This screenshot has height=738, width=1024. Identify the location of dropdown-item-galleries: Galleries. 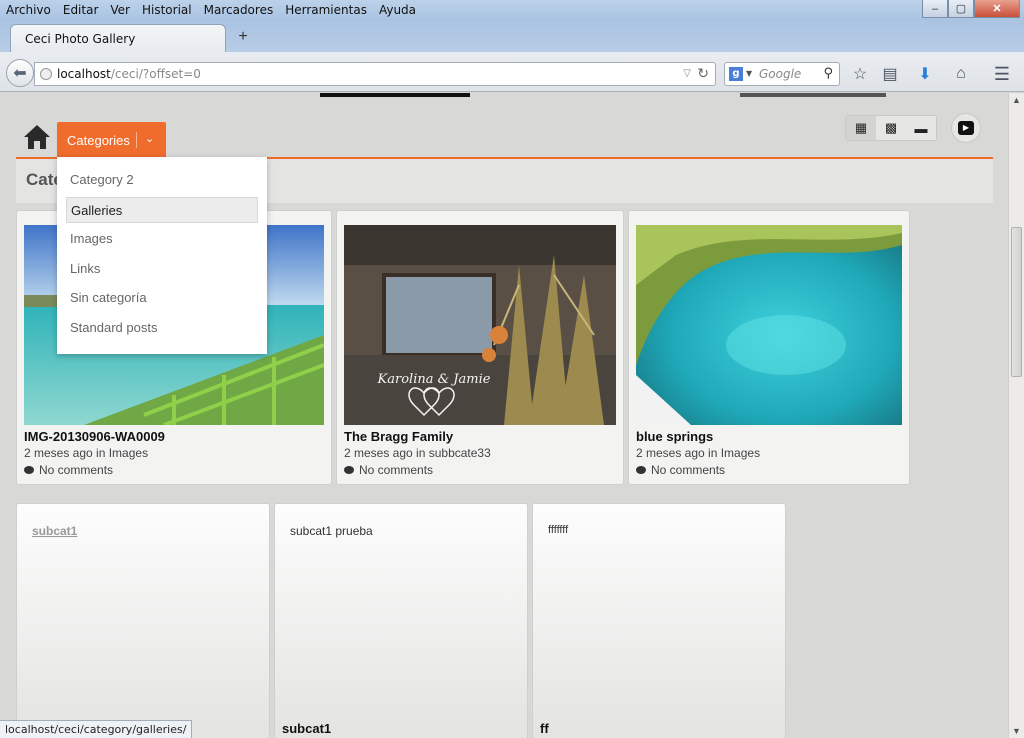
(162, 209).